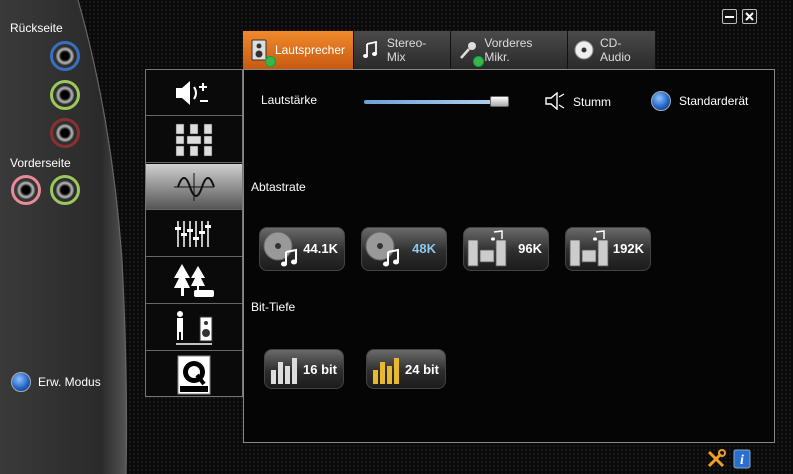  What do you see at coordinates (278, 187) in the screenshot?
I see `sample-rate-label: Abtastrate` at bounding box center [278, 187].